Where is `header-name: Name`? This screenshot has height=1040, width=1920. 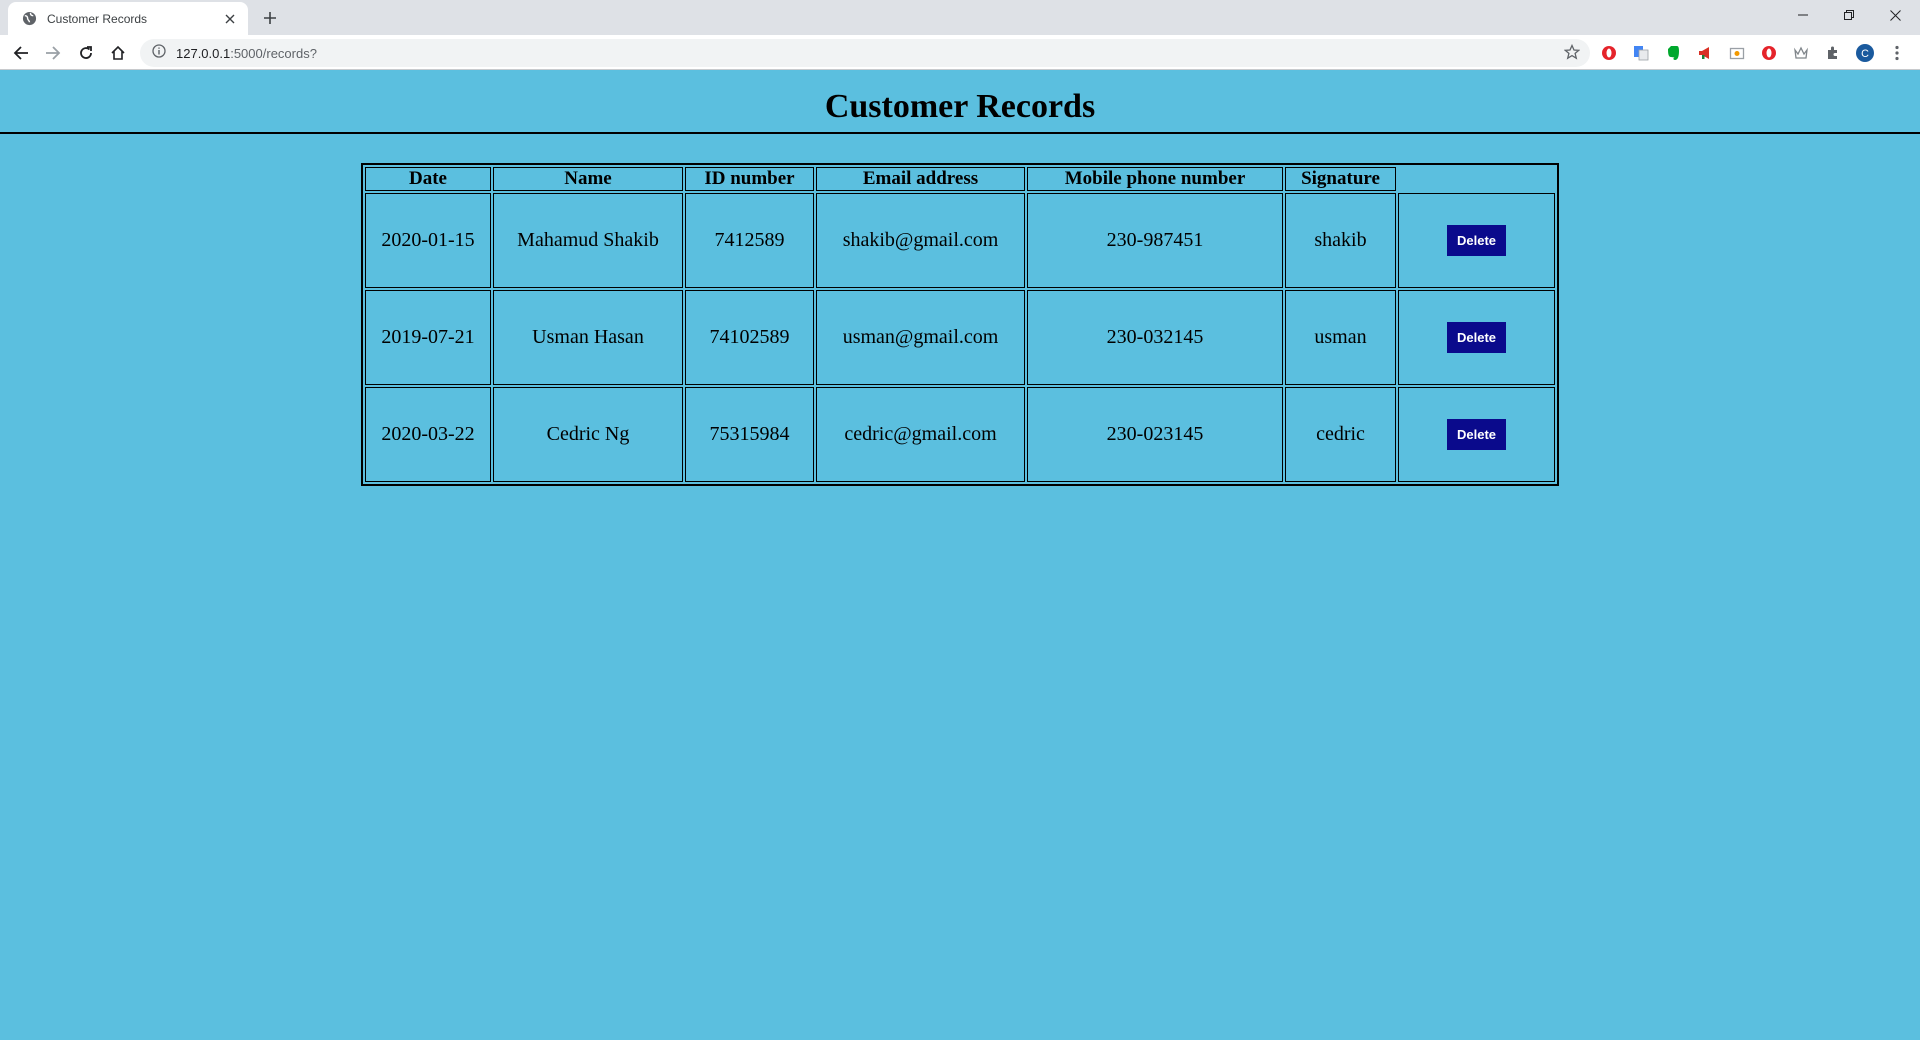 header-name: Name is located at coordinates (588, 179).